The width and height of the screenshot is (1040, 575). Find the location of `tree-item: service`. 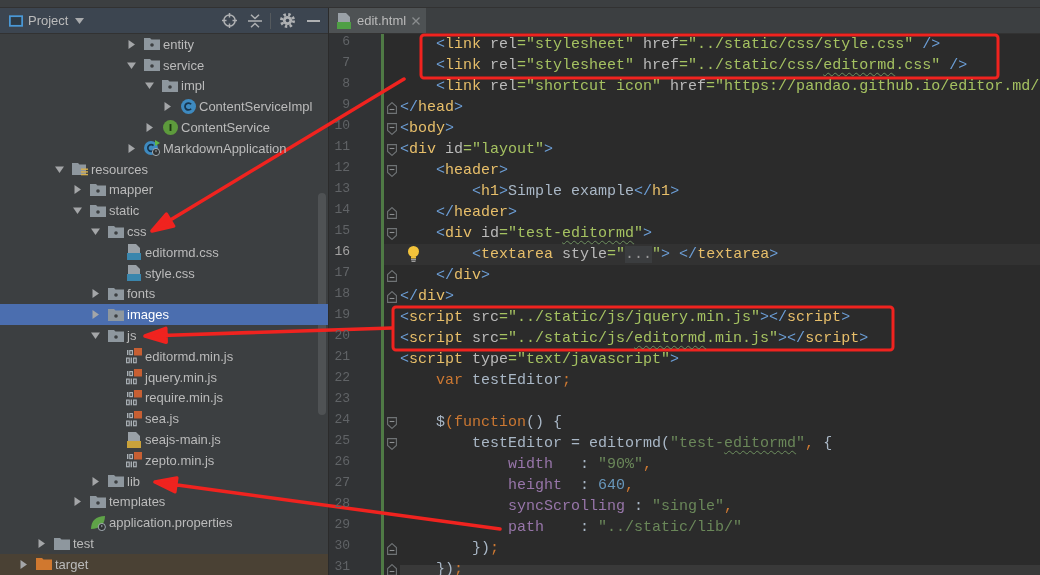

tree-item: service is located at coordinates (166, 65).